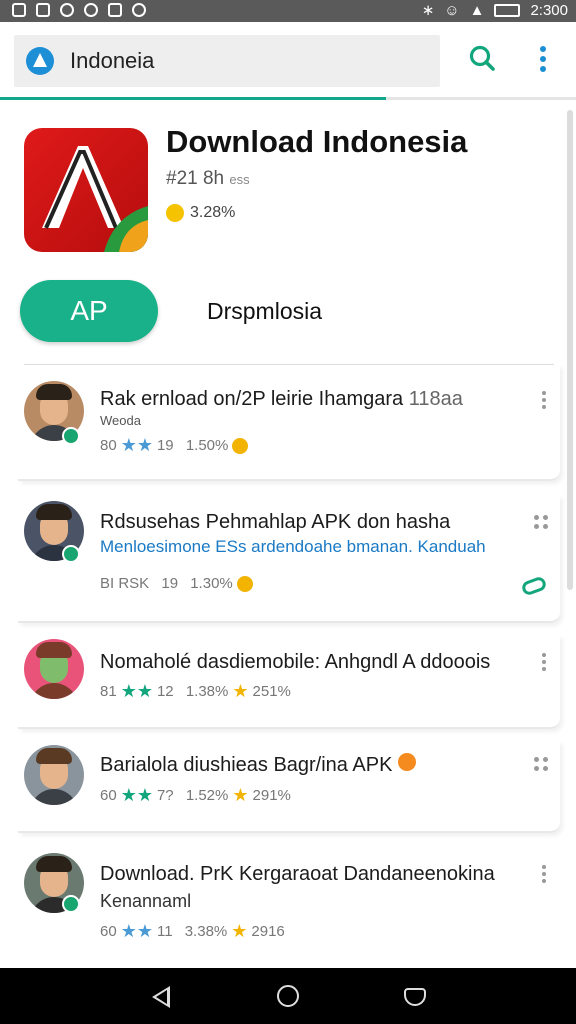 The height and width of the screenshot is (1024, 576). What do you see at coordinates (264, 311) in the screenshot?
I see `developer-name: Drspmlosia` at bounding box center [264, 311].